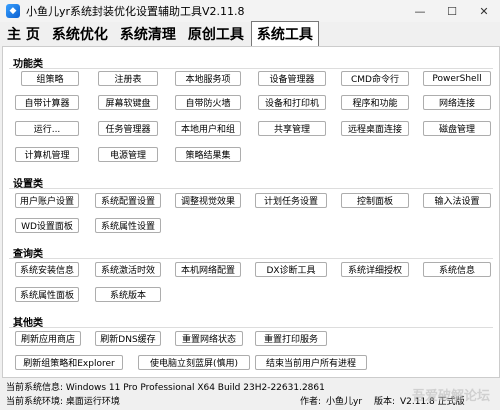 This screenshot has height=410, width=500. What do you see at coordinates (311, 362) in the screenshot?
I see `kill-user-processes-button: 结束当前用户所有进程` at bounding box center [311, 362].